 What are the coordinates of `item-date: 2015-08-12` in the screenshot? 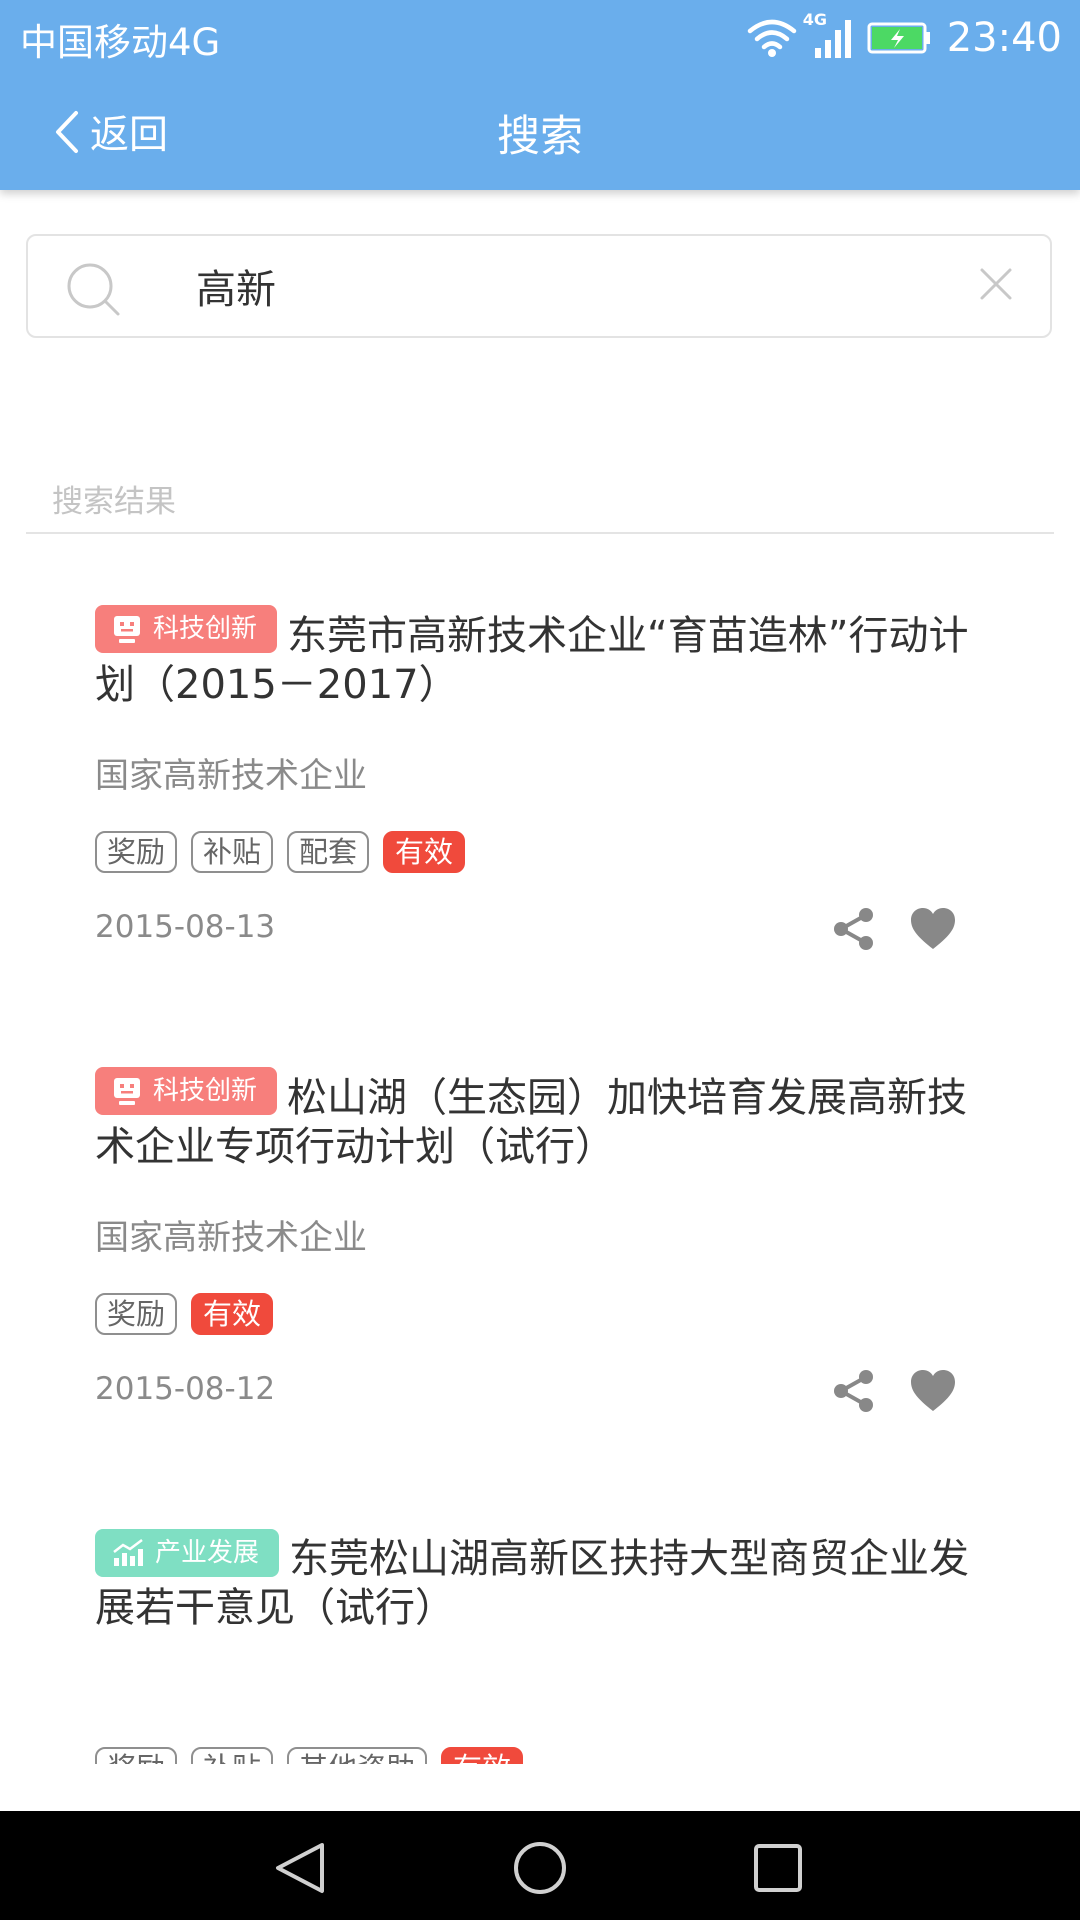 It's located at (185, 1389).